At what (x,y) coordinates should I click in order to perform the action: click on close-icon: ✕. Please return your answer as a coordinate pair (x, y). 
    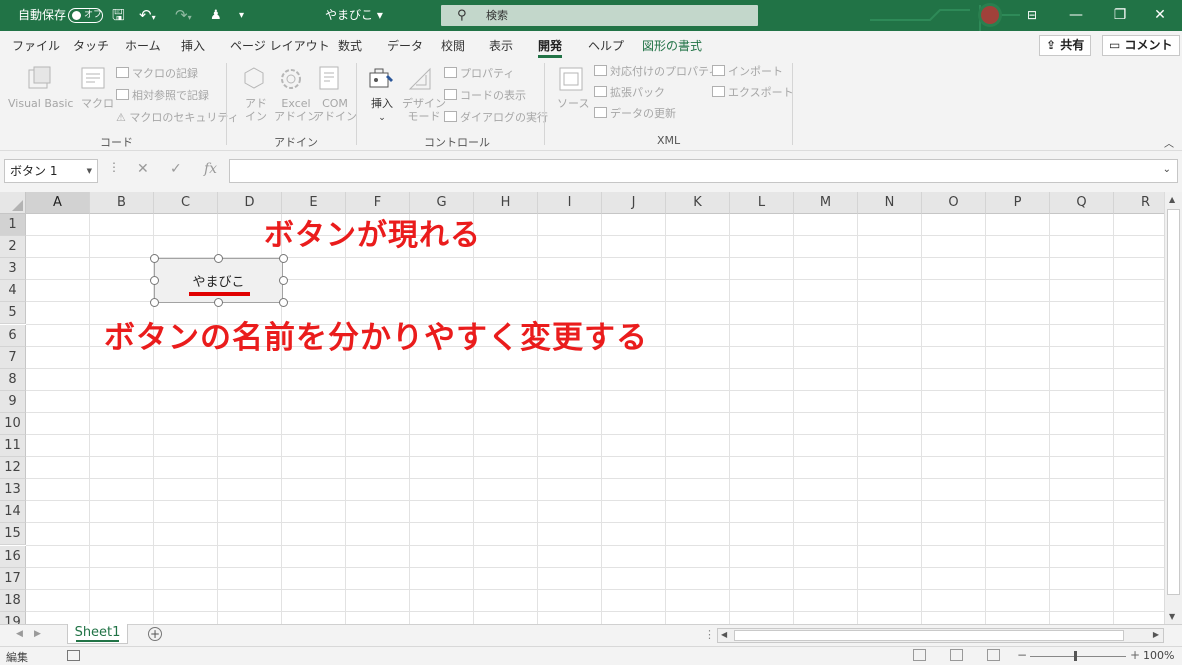
    Looking at the image, I should click on (1160, 15).